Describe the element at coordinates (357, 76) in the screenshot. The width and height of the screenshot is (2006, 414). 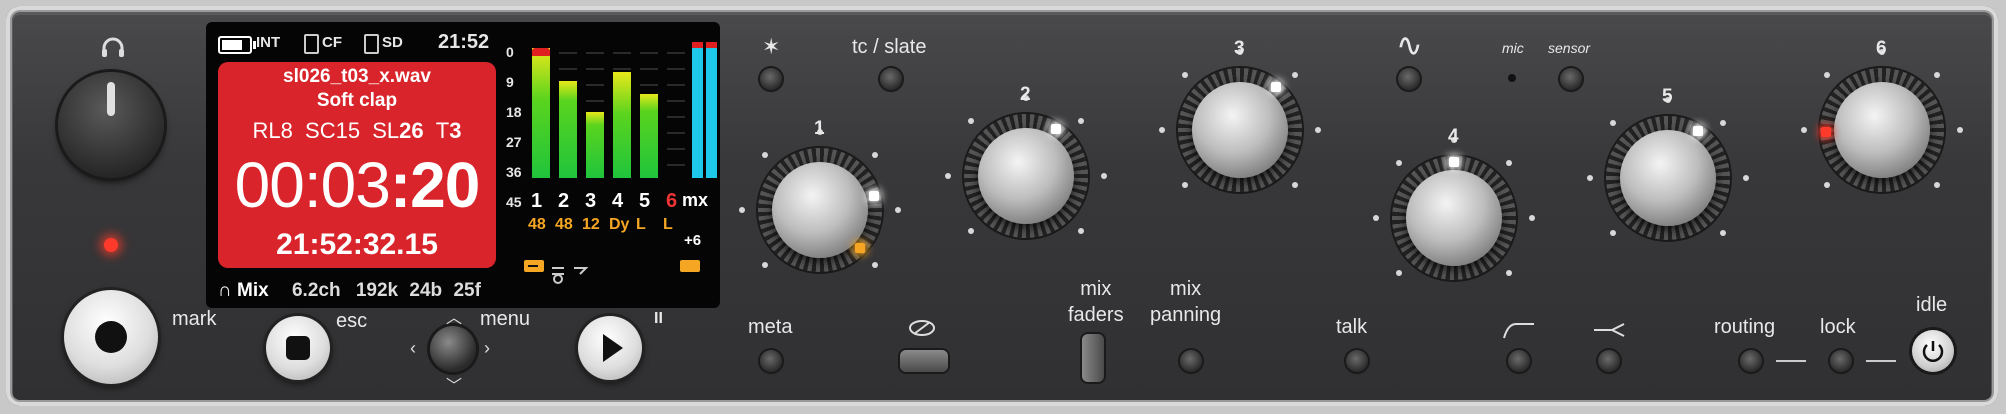
I see `file-name: sl026_t03_x.wav` at that location.